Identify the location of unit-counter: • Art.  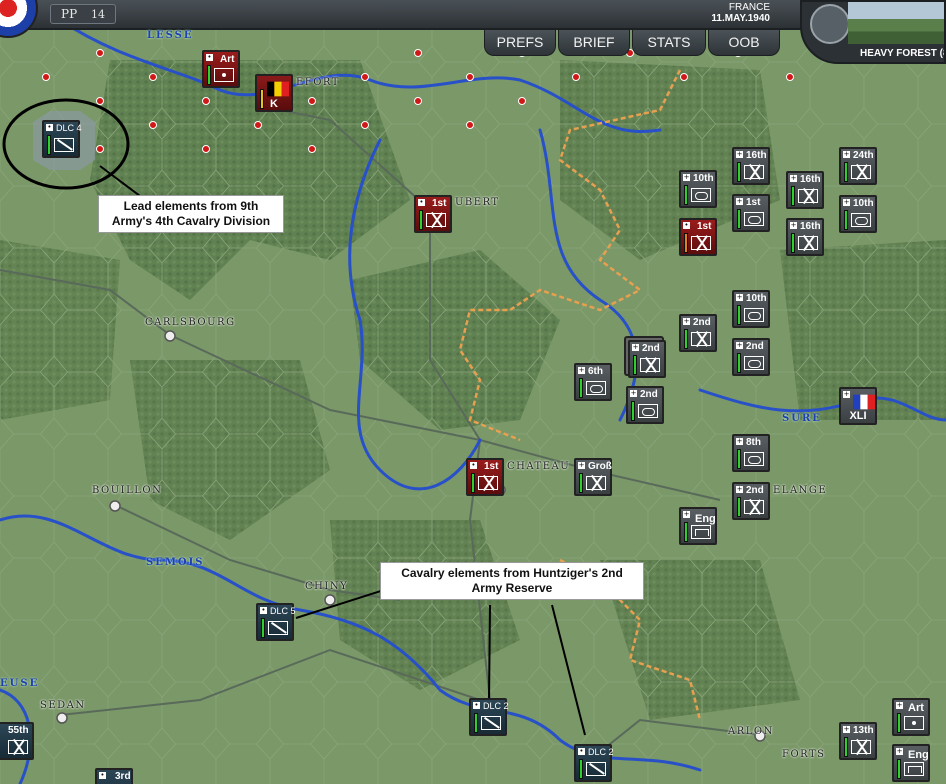
(221, 69).